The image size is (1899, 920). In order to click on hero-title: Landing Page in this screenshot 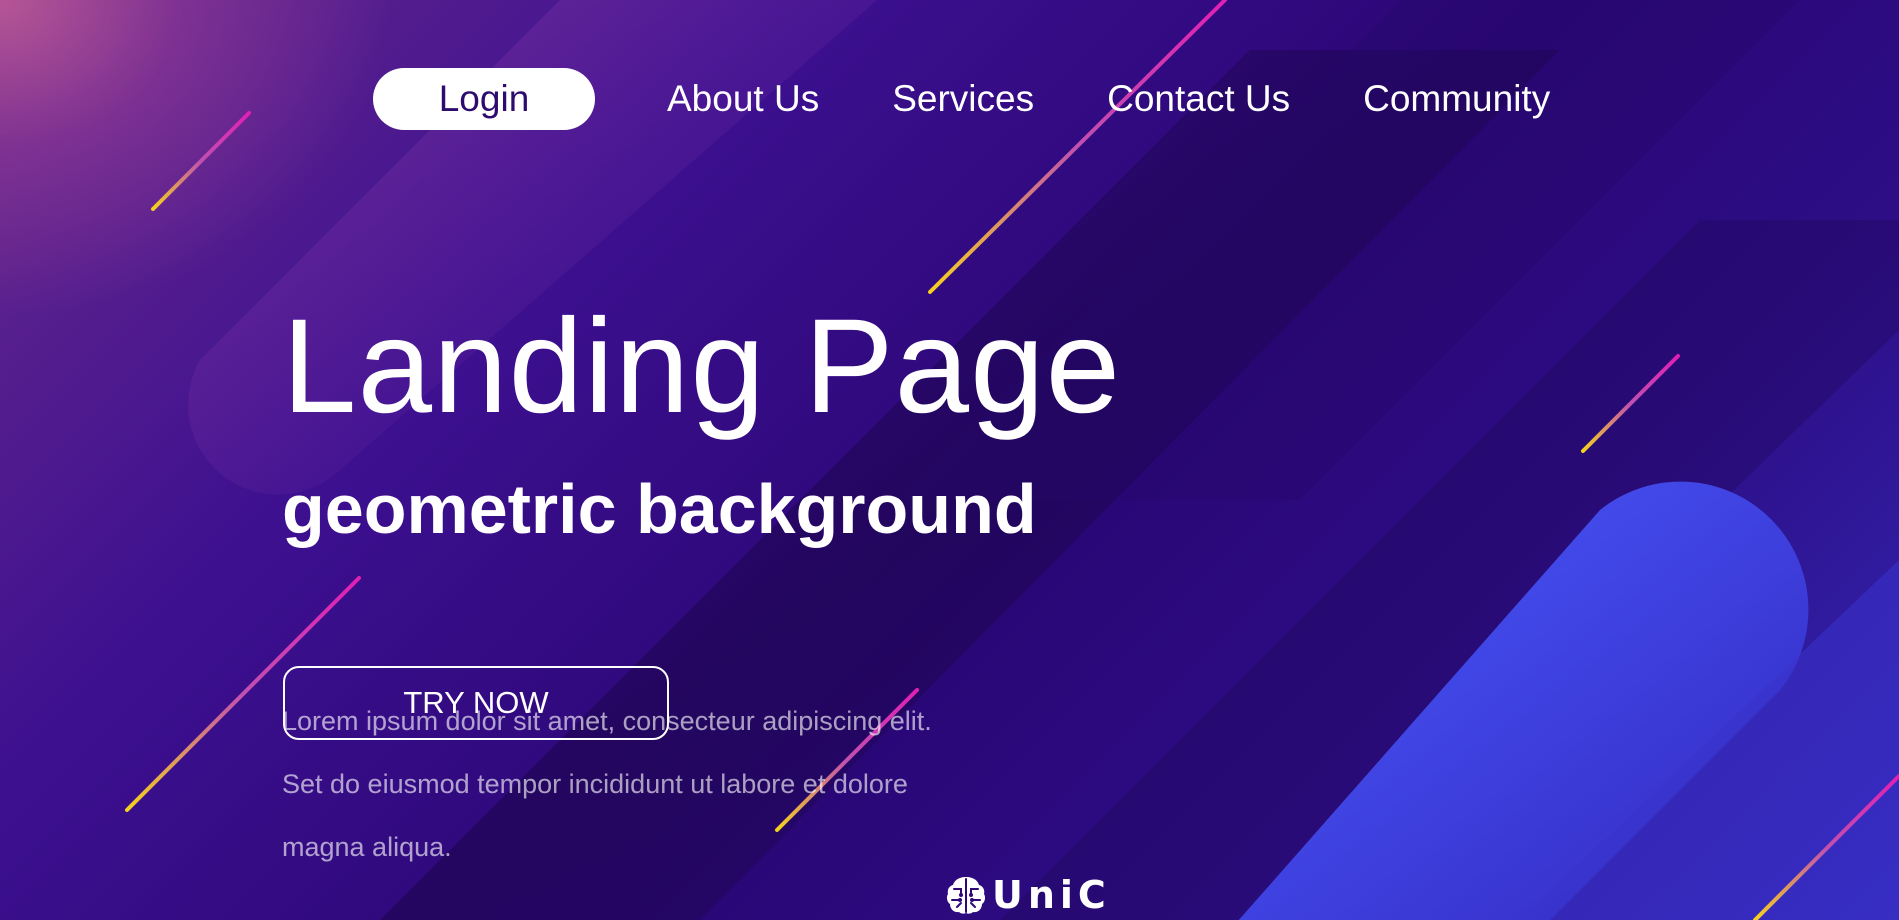, I will do `click(702, 366)`.